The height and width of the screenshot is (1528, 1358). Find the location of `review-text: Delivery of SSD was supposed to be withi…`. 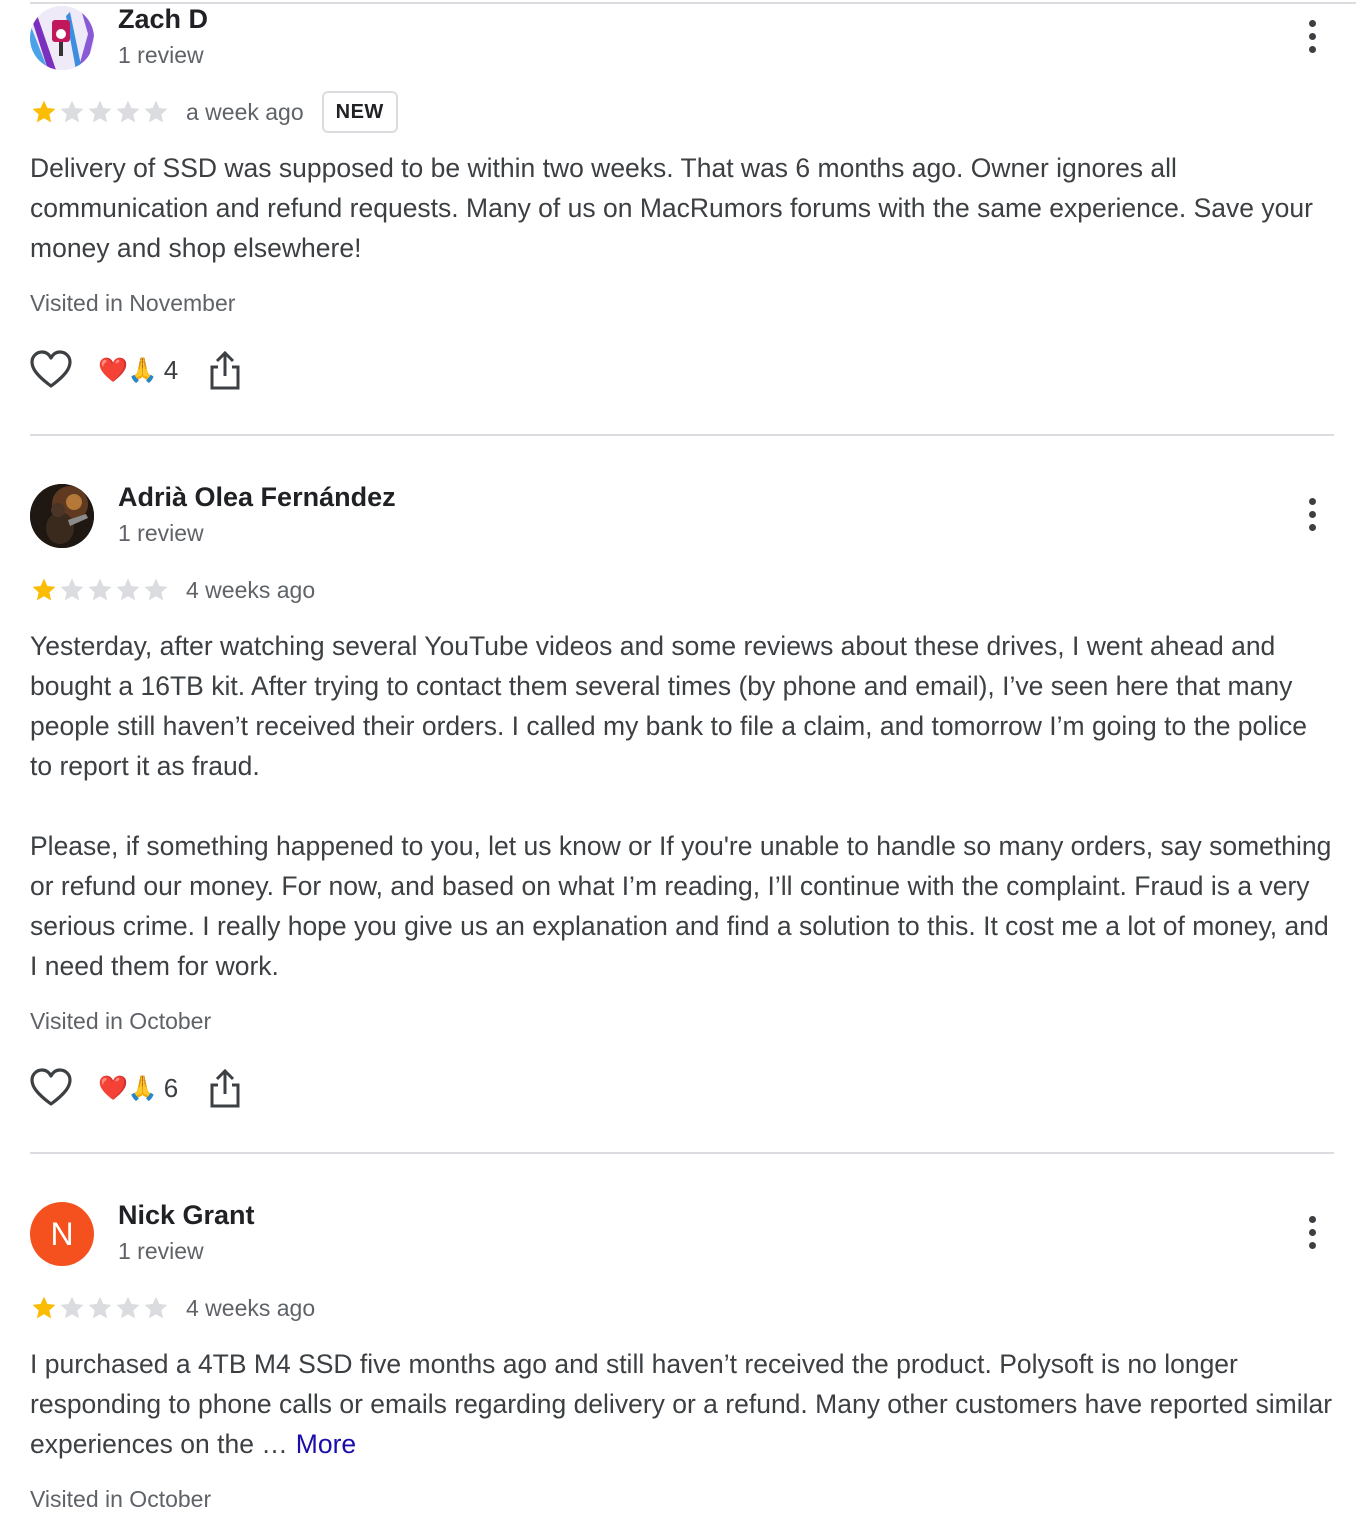

review-text: Delivery of SSD was supposed to be withi… is located at coordinates (682, 208).